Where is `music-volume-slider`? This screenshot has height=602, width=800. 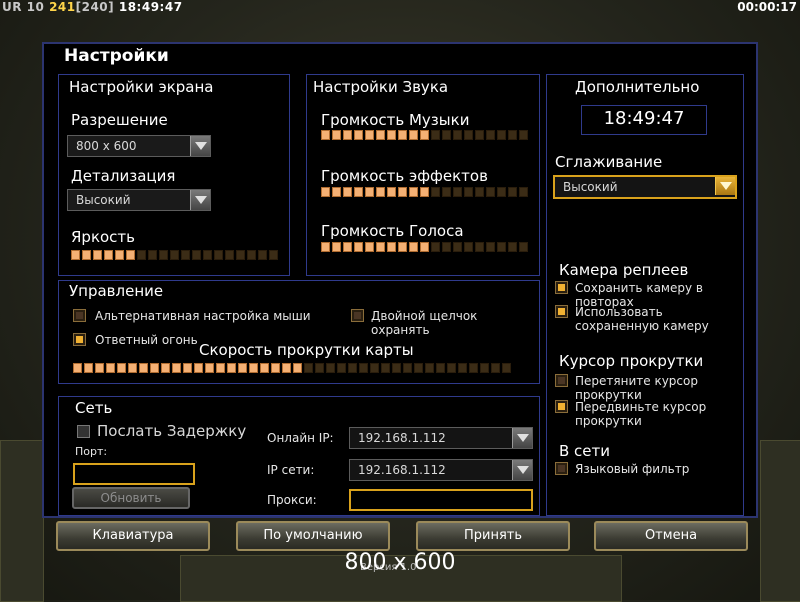
music-volume-slider is located at coordinates (424, 135).